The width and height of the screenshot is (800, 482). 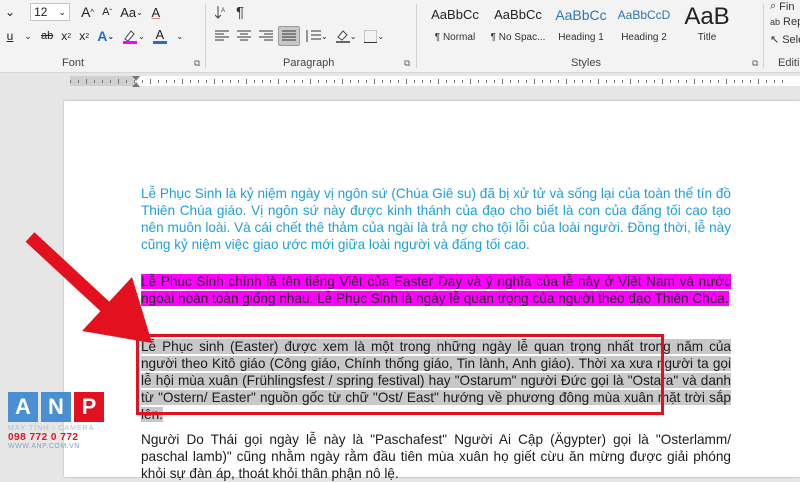 I want to click on align-right-icon, so click(x=266, y=36).